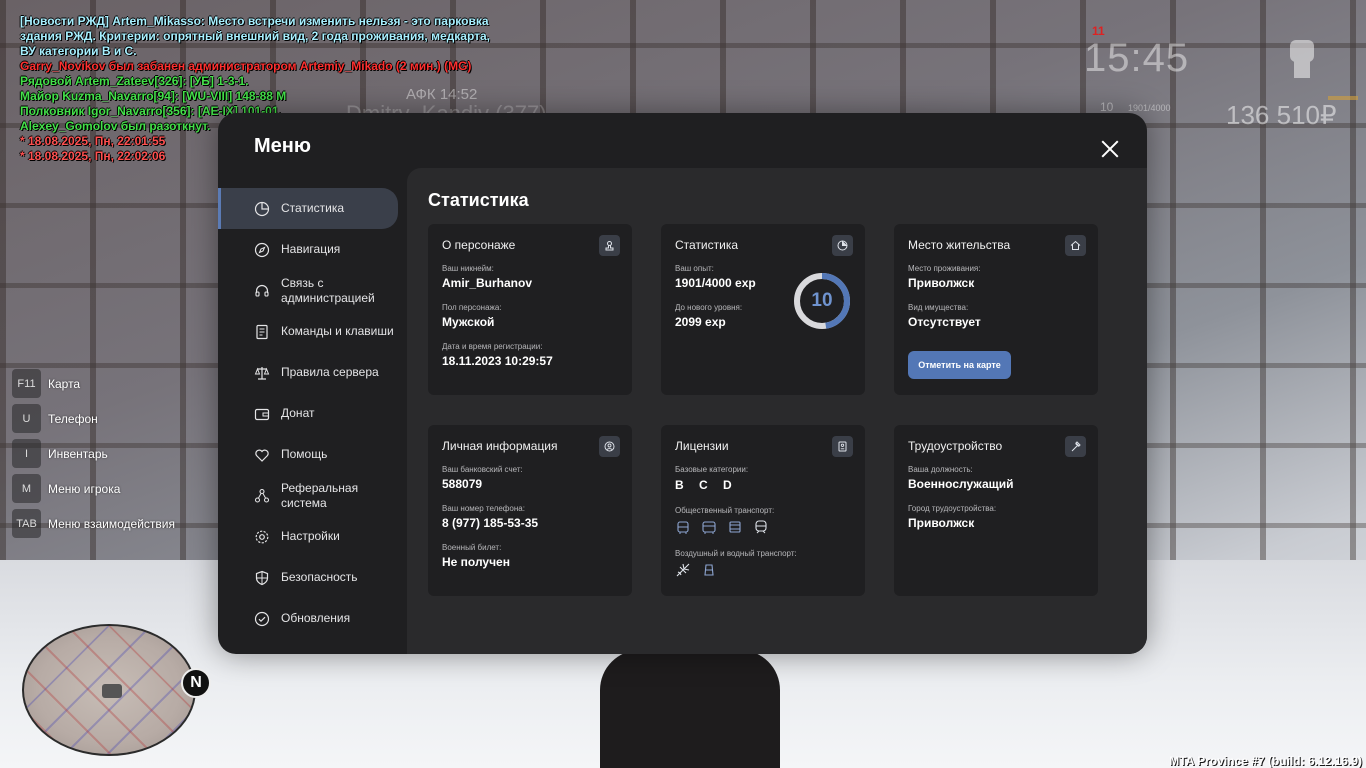 This screenshot has height=768, width=1366. What do you see at coordinates (479, 245) in the screenshot?
I see `card-title: О персонаже` at bounding box center [479, 245].